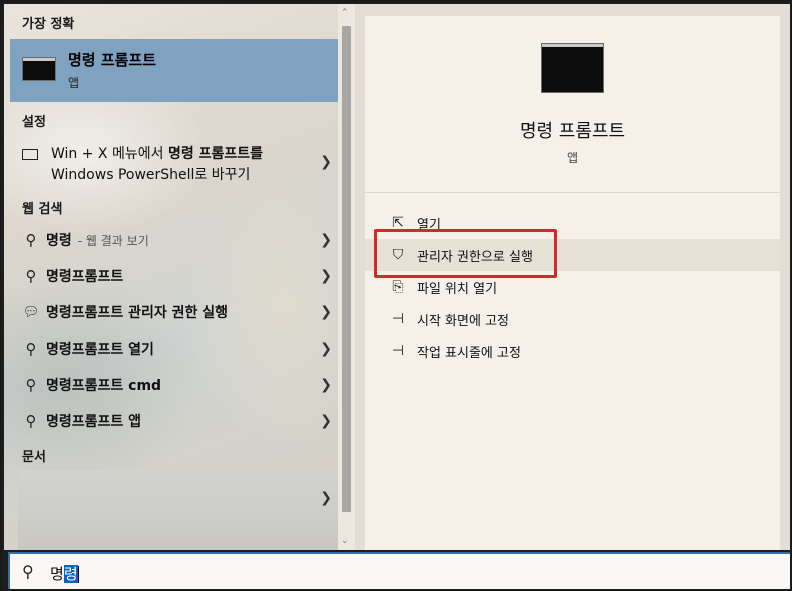  I want to click on detail-app-name: 명령 프롬프트, so click(572, 131).